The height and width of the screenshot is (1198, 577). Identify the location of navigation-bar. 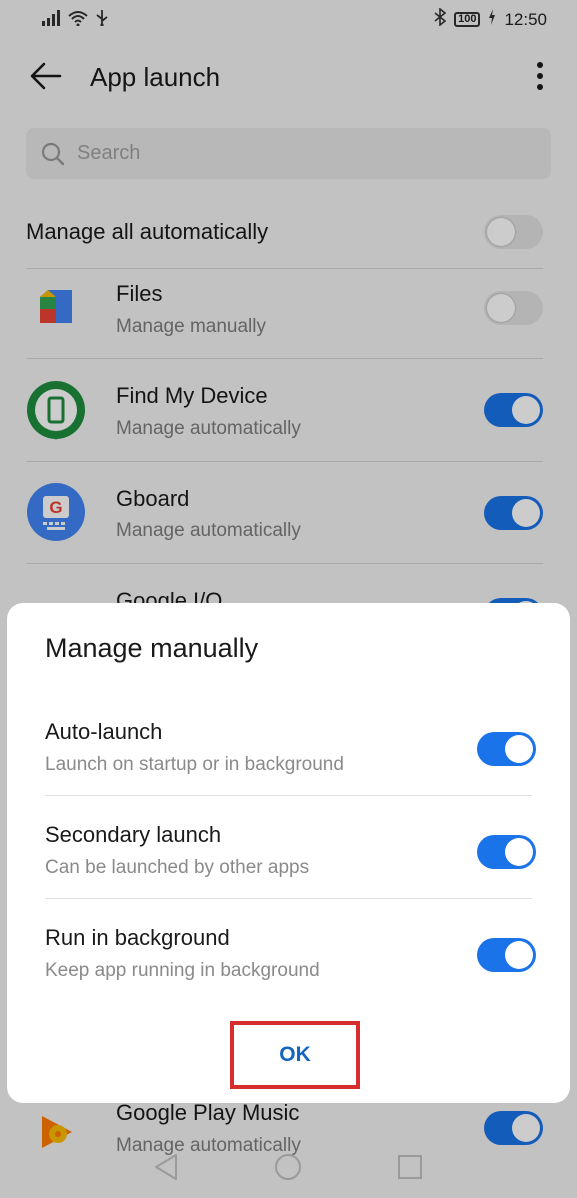
(288, 1169).